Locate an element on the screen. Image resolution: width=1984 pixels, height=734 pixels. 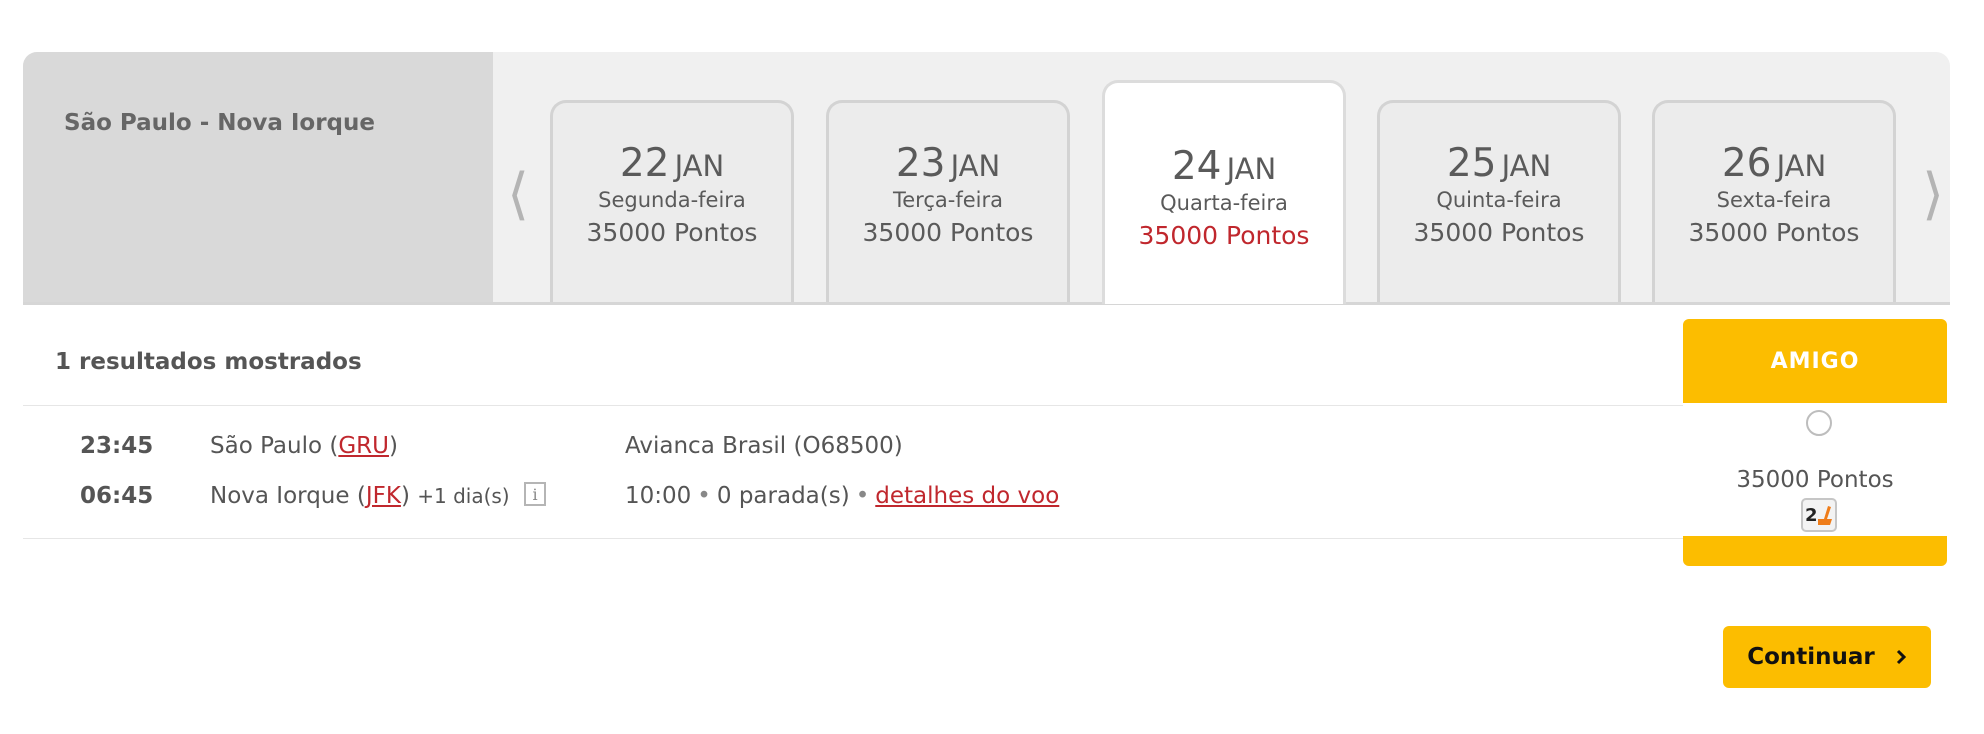
date-tab-23-jan: 23 JAN Terça-feira 35000 Pontos is located at coordinates (948, 201).